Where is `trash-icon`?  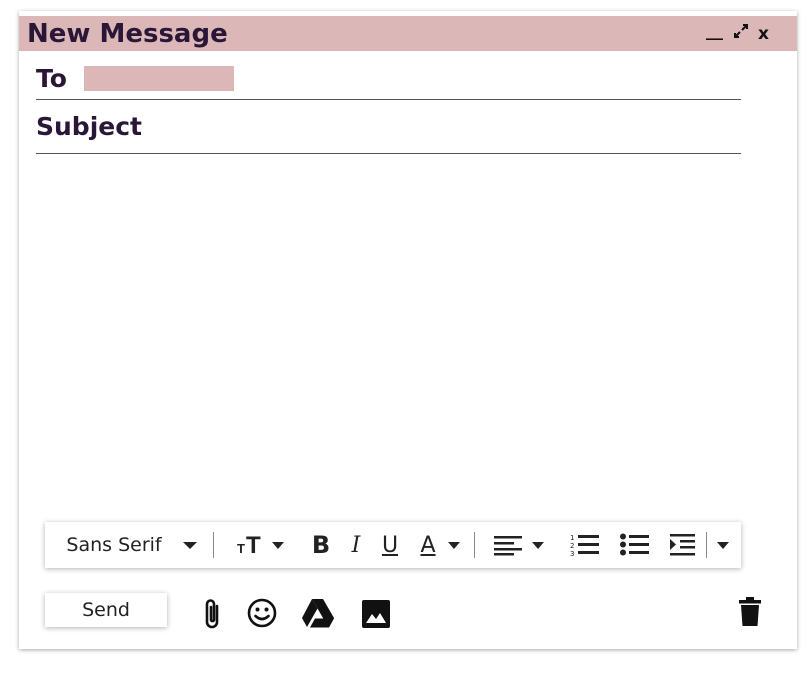 trash-icon is located at coordinates (750, 611).